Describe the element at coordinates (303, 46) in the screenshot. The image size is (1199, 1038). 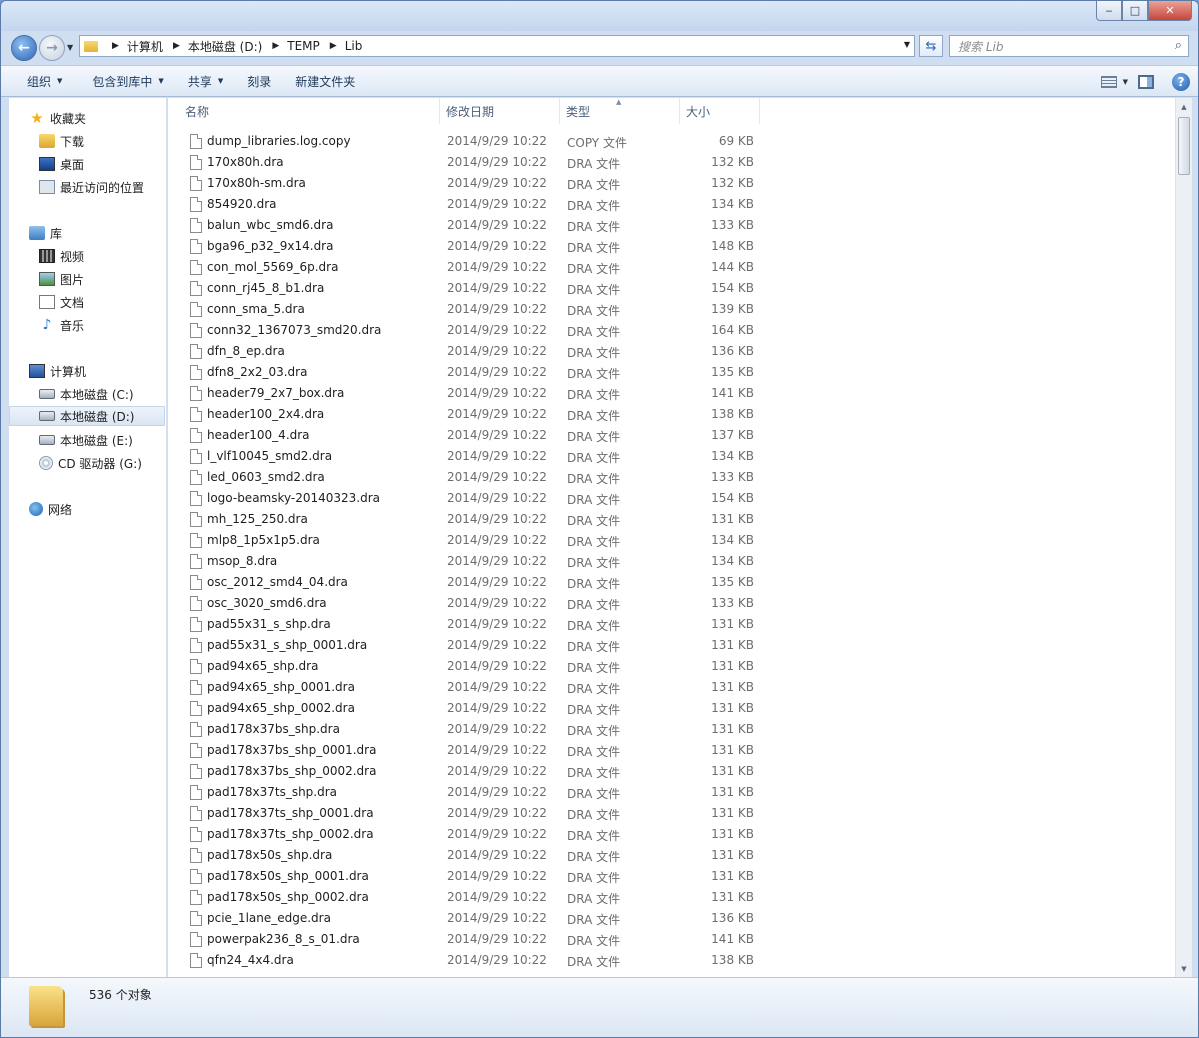
I see `breadcrumb-temp: TEMP` at that location.